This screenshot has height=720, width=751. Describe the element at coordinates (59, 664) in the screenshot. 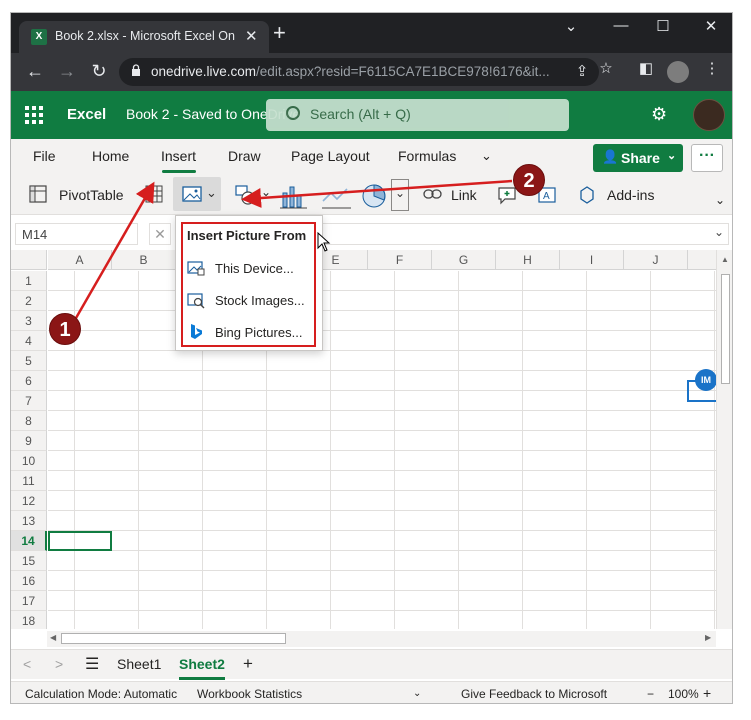

I see `next-sheet-icon: >` at that location.